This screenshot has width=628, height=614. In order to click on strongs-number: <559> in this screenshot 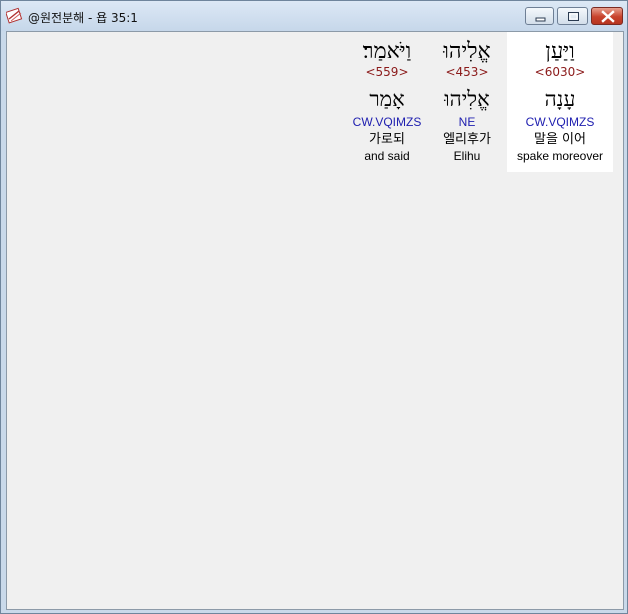, I will do `click(387, 72)`.